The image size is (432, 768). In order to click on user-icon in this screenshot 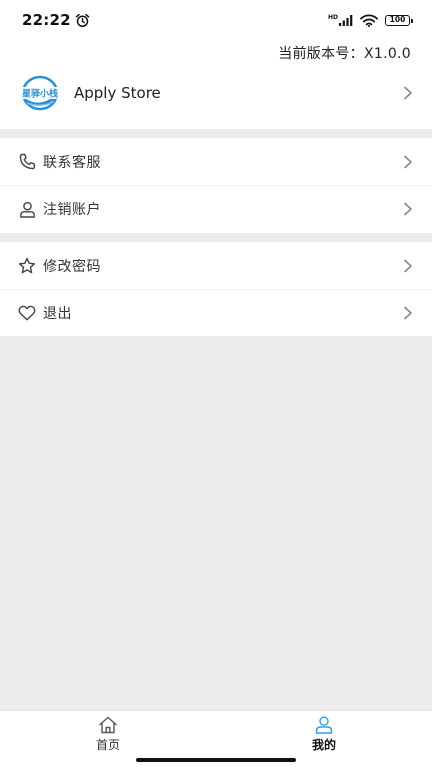, I will do `click(324, 725)`.